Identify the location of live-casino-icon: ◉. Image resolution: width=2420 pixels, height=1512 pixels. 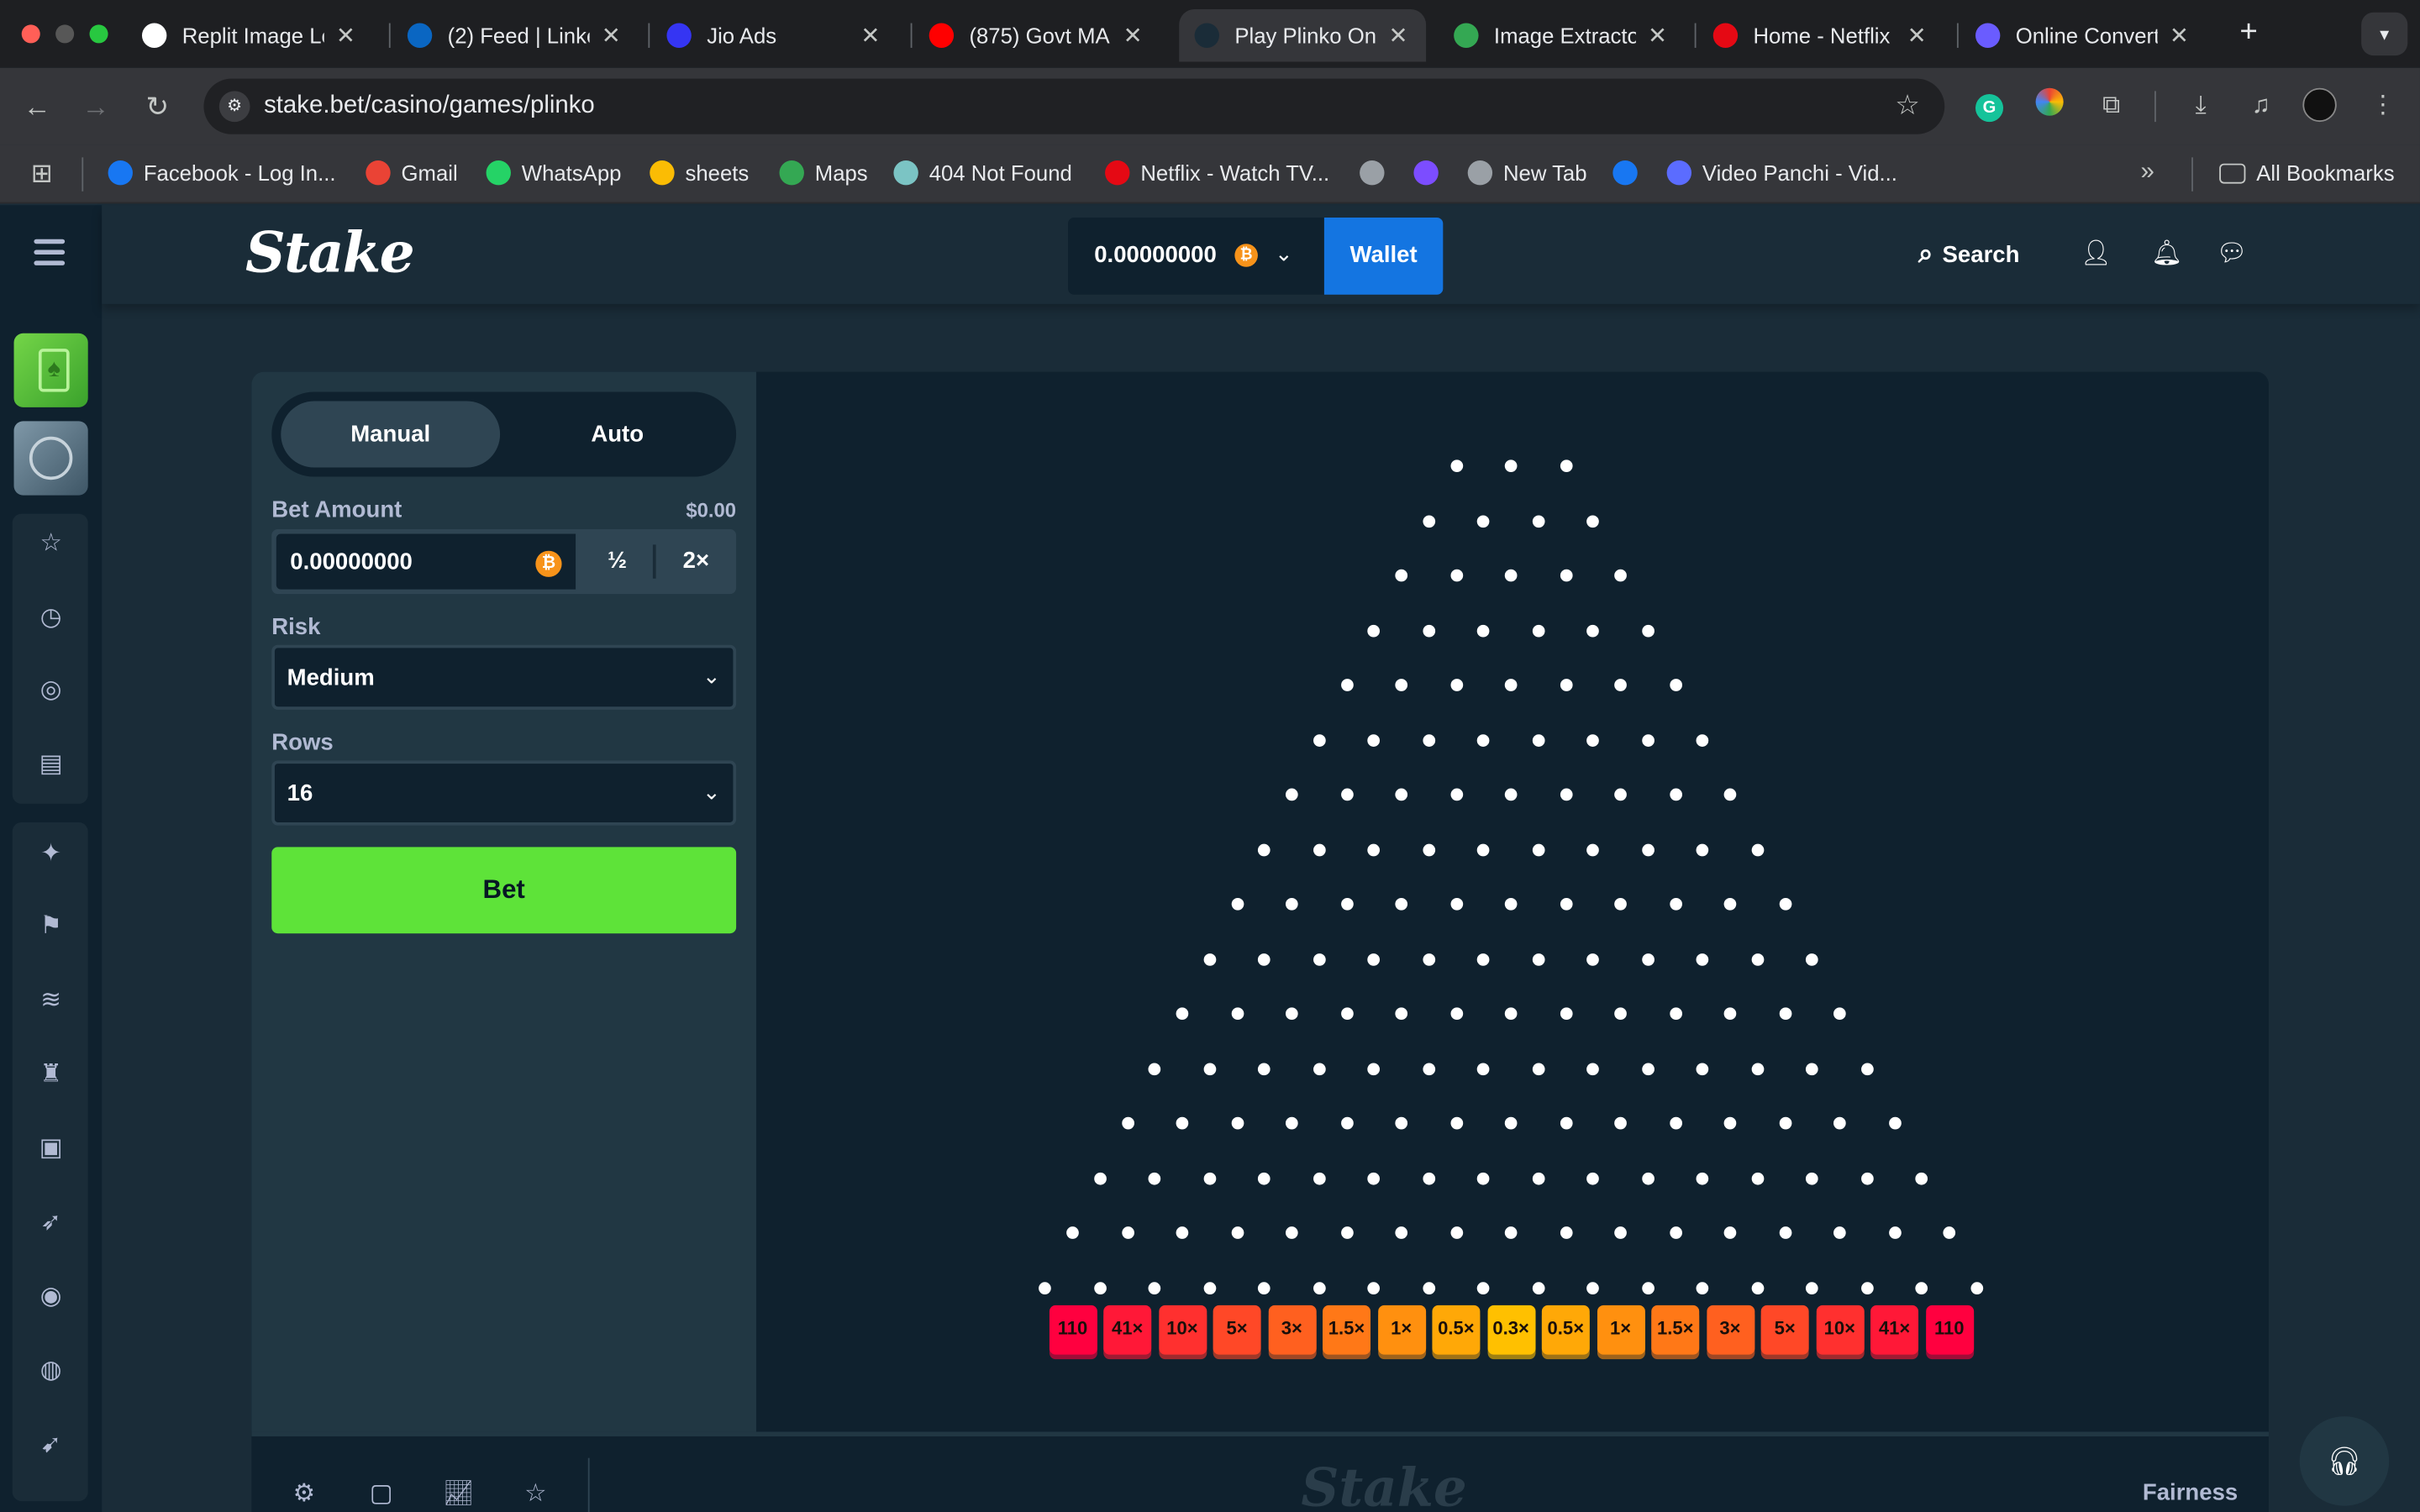
(51, 1297).